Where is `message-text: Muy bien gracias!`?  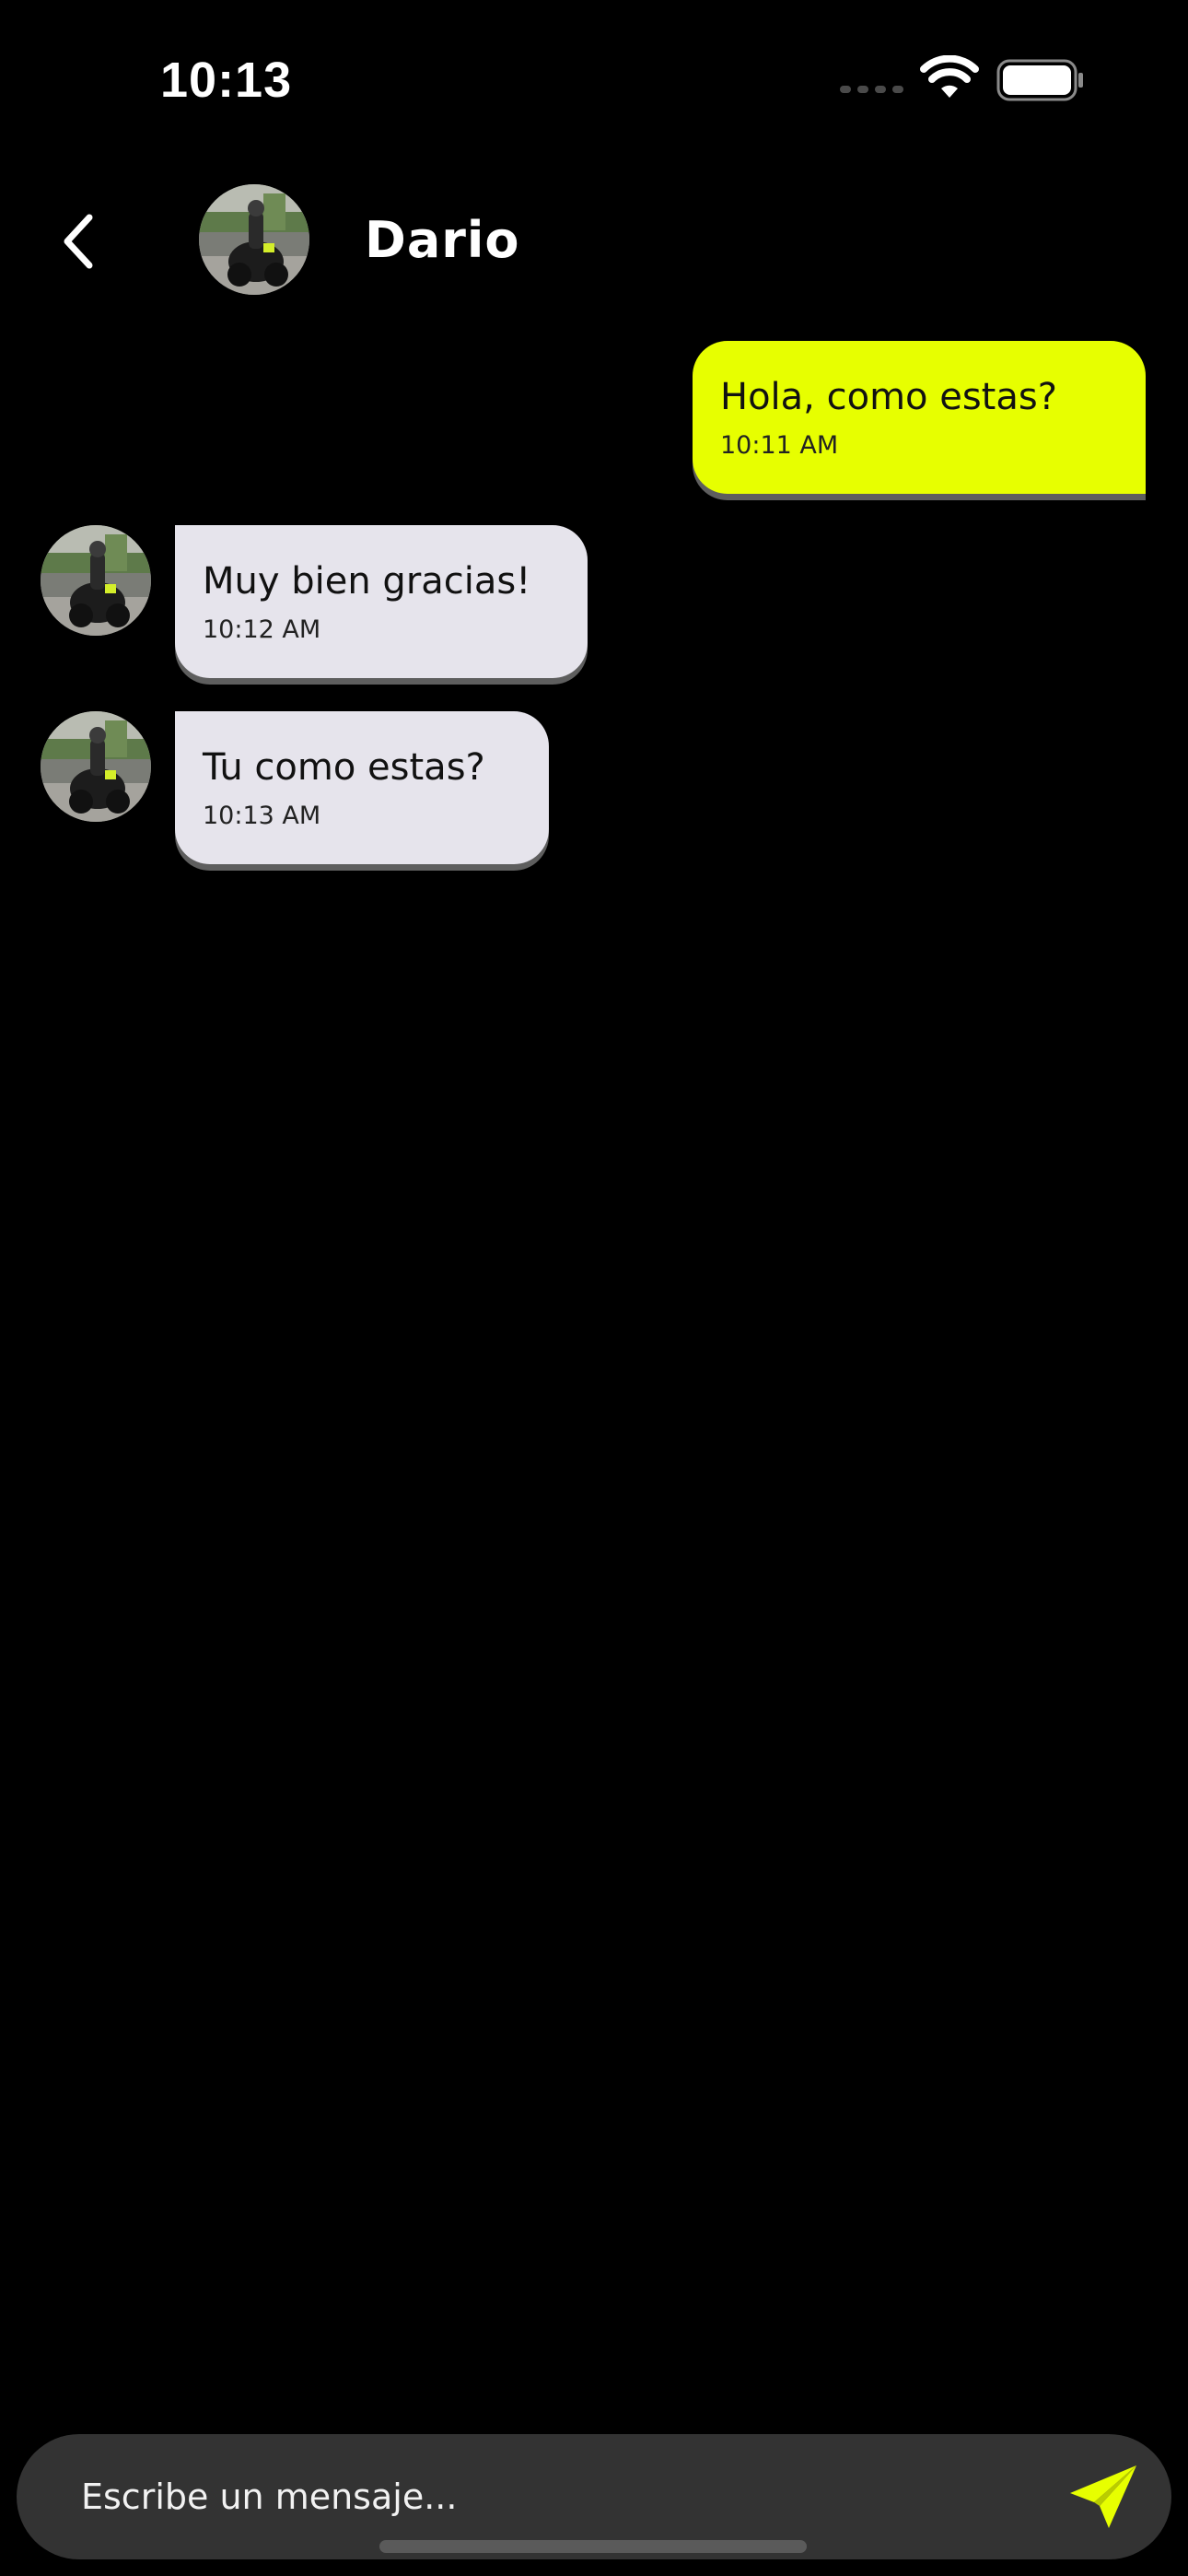
message-text: Muy bien gracias! is located at coordinates (367, 581).